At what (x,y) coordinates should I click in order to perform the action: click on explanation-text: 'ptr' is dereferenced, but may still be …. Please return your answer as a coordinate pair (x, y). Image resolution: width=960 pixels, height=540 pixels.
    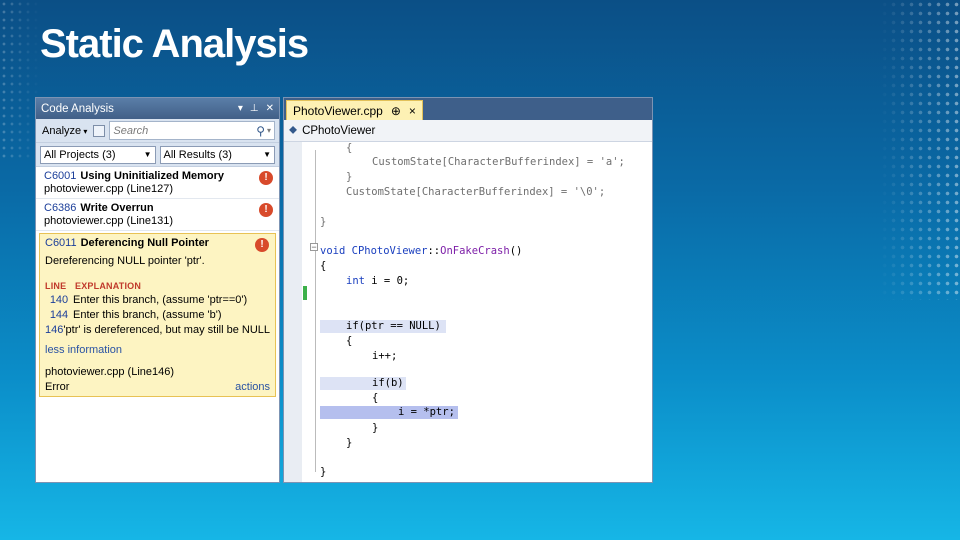
    Looking at the image, I should click on (166, 330).